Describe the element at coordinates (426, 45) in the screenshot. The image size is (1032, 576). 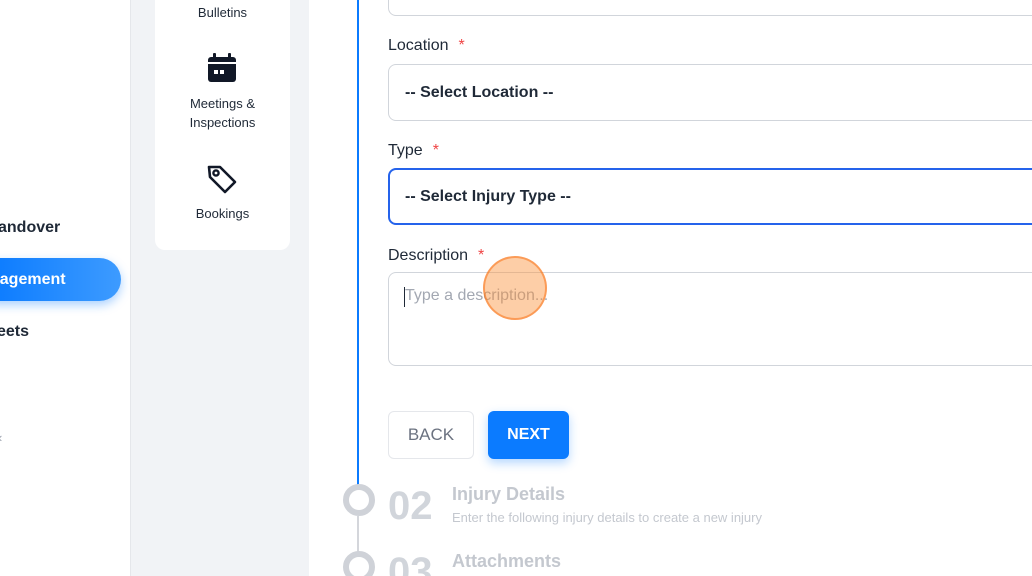
I see `location-label: Location *` at that location.